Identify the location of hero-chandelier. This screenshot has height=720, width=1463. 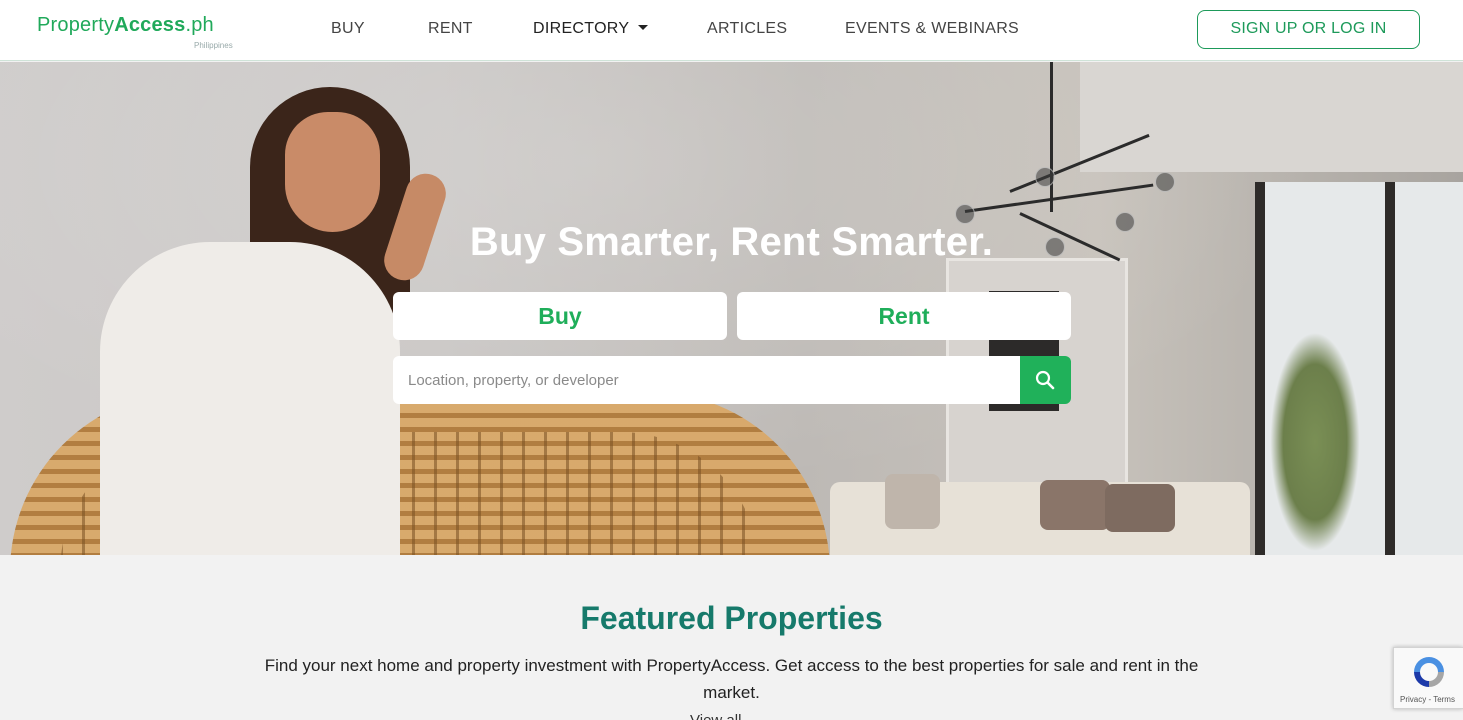
(1051, 137).